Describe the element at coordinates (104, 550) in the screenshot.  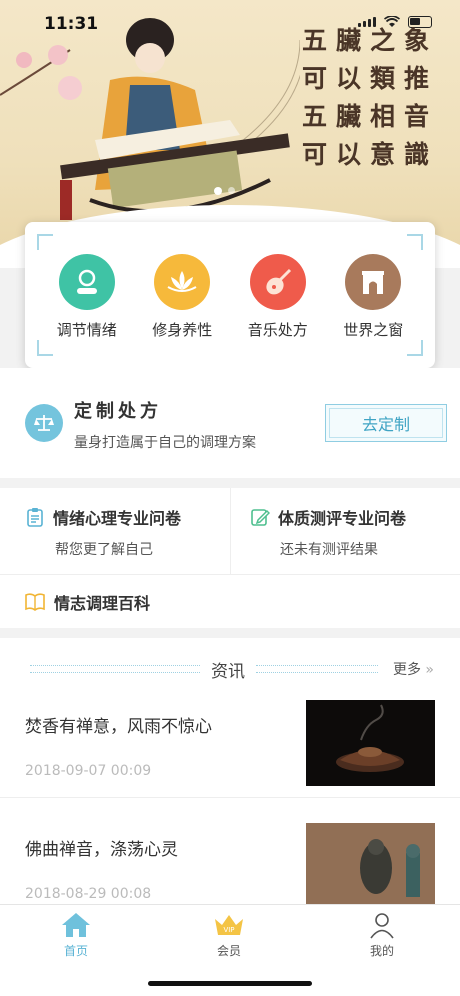
I see `questionnaire-subtitle: 帮您更了解自己` at that location.